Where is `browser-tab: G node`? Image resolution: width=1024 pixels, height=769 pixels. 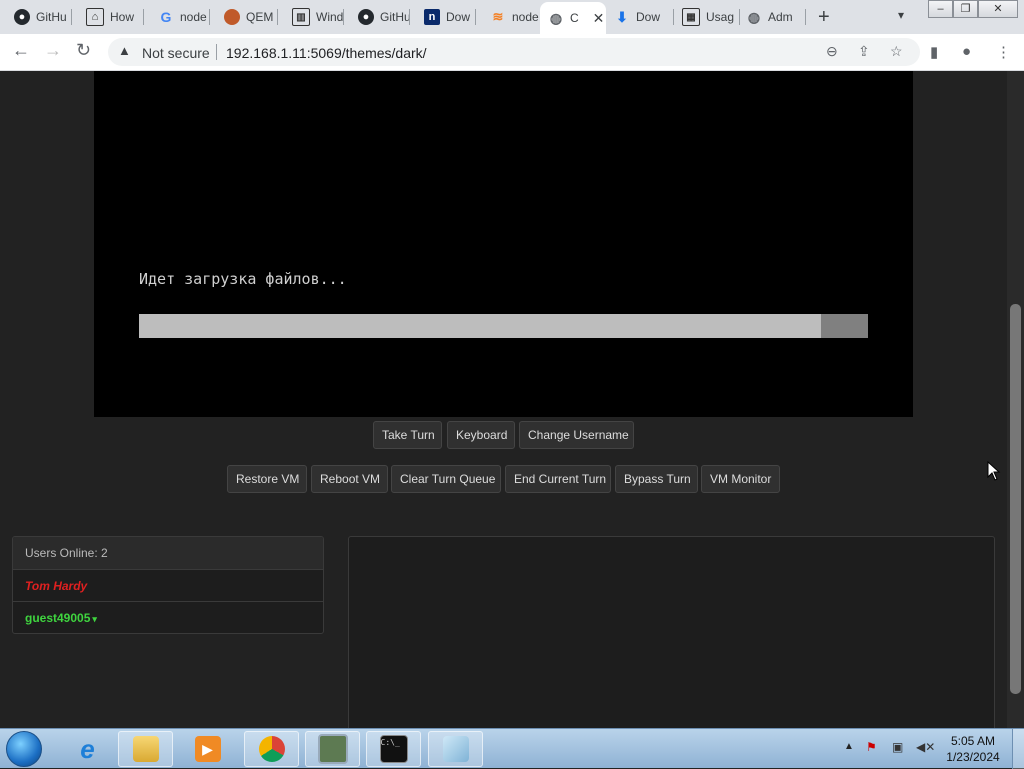
browser-tab: G node is located at coordinates (177, 17).